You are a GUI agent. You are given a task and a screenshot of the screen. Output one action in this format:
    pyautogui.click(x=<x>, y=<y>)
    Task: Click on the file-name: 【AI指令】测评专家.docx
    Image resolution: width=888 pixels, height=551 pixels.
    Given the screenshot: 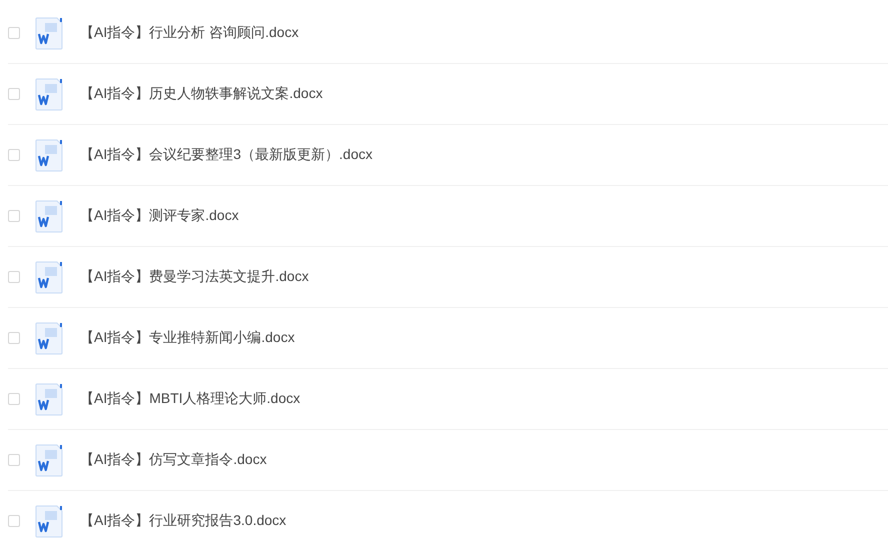 What is the action you would take?
    pyautogui.click(x=159, y=216)
    